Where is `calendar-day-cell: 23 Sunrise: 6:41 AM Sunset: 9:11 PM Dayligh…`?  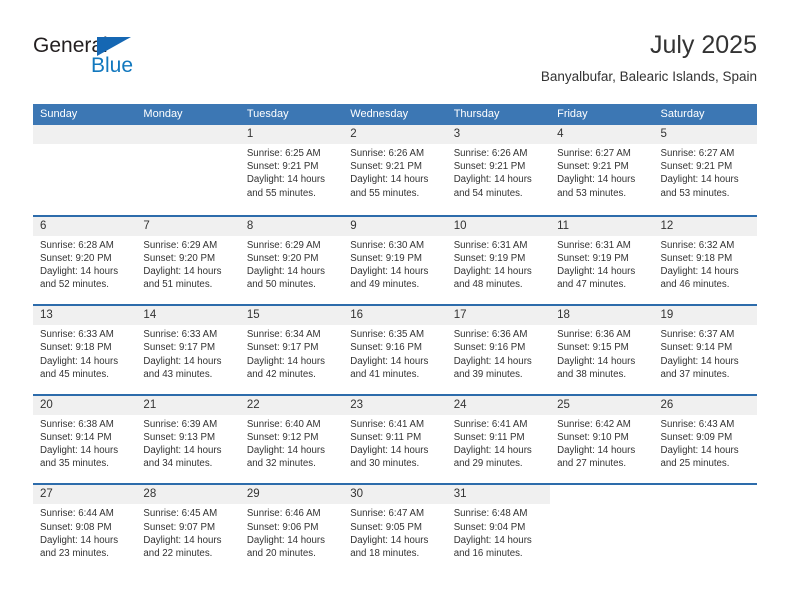
calendar-day-cell: 23 Sunrise: 6:41 AM Sunset: 9:11 PM Dayligh… is located at coordinates (394, 440).